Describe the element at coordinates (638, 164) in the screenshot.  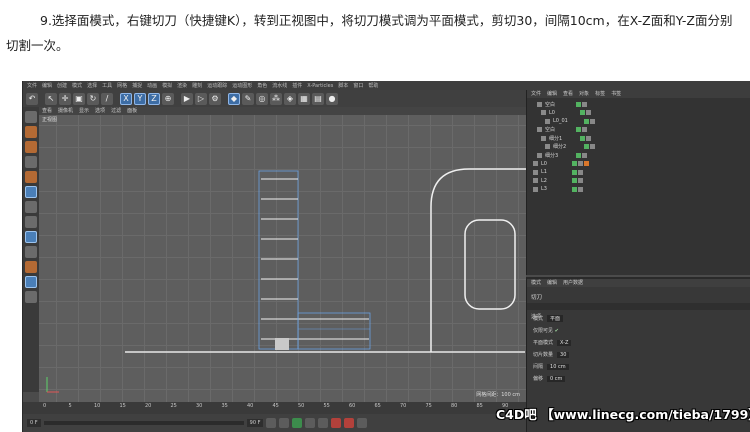
I see `object-row: L0` at that location.